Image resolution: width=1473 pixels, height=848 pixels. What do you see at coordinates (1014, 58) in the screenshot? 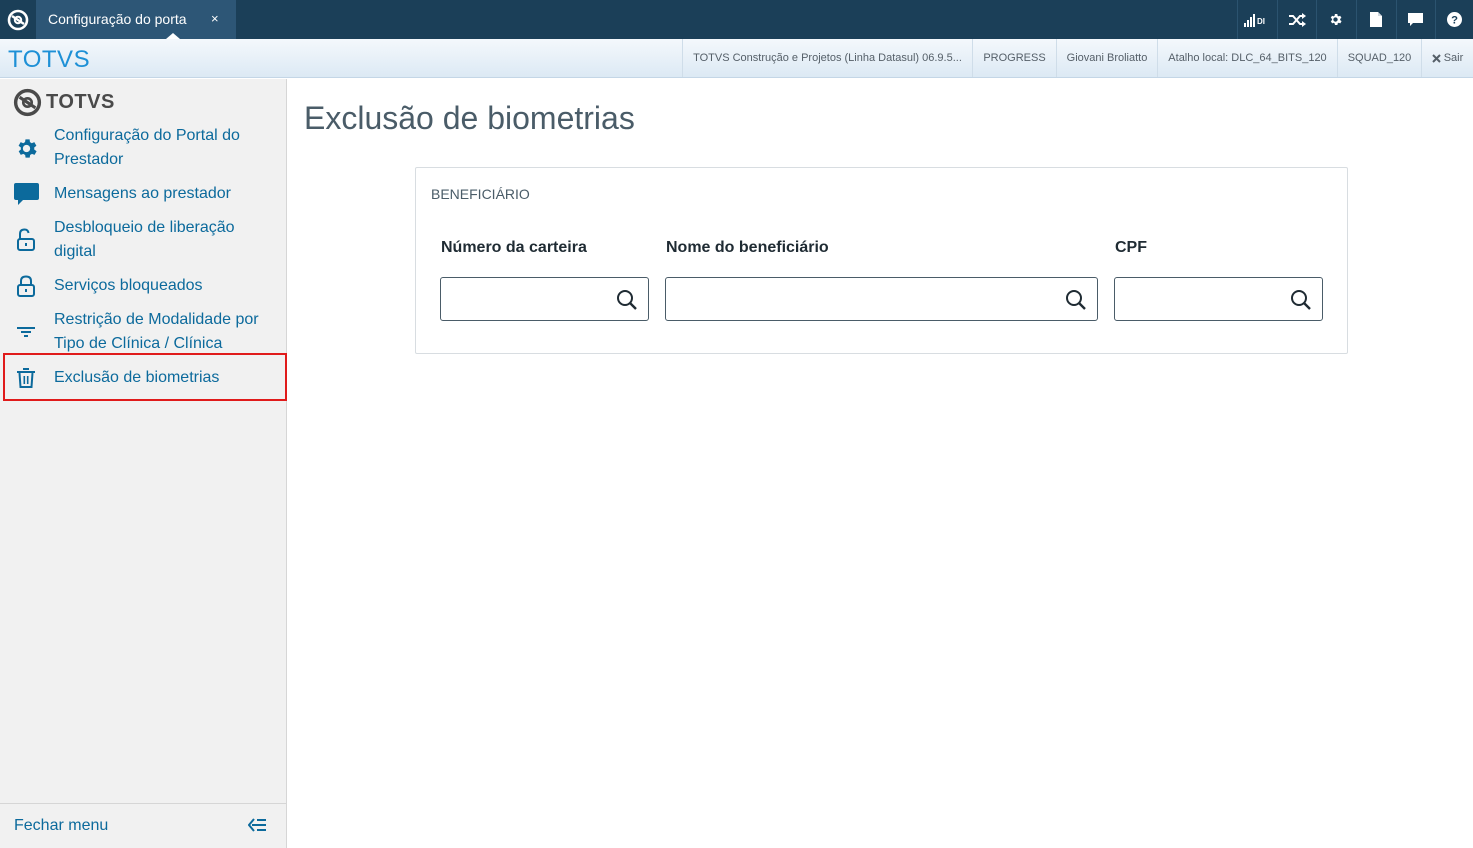
I see `info-database: PROGRESS` at bounding box center [1014, 58].